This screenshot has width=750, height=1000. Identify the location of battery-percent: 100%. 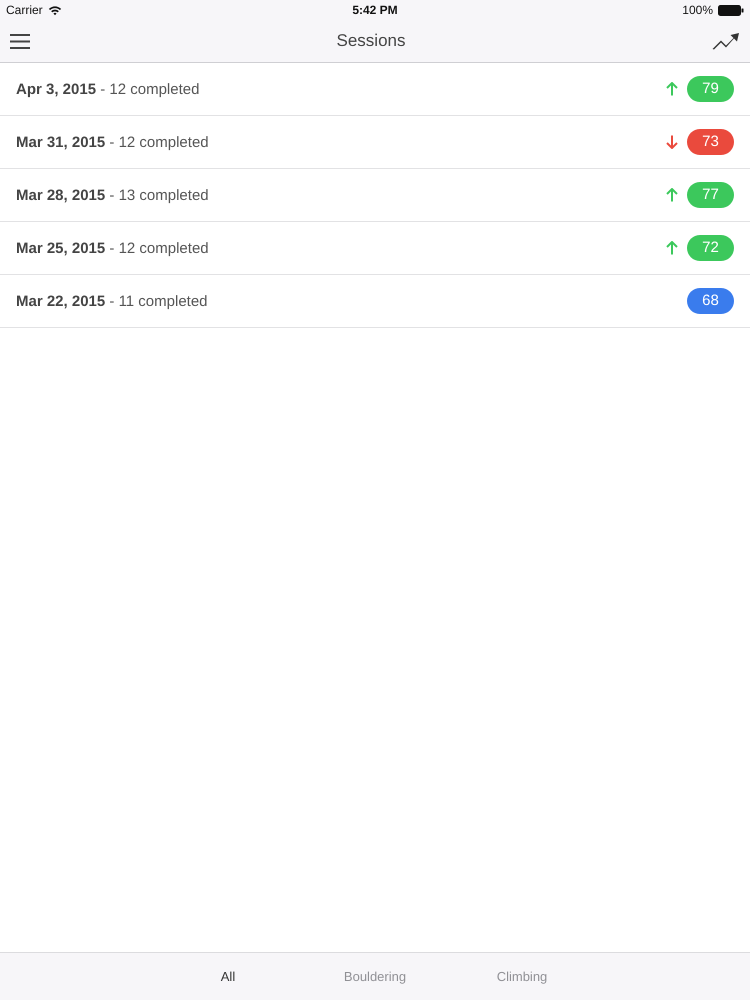
(697, 10).